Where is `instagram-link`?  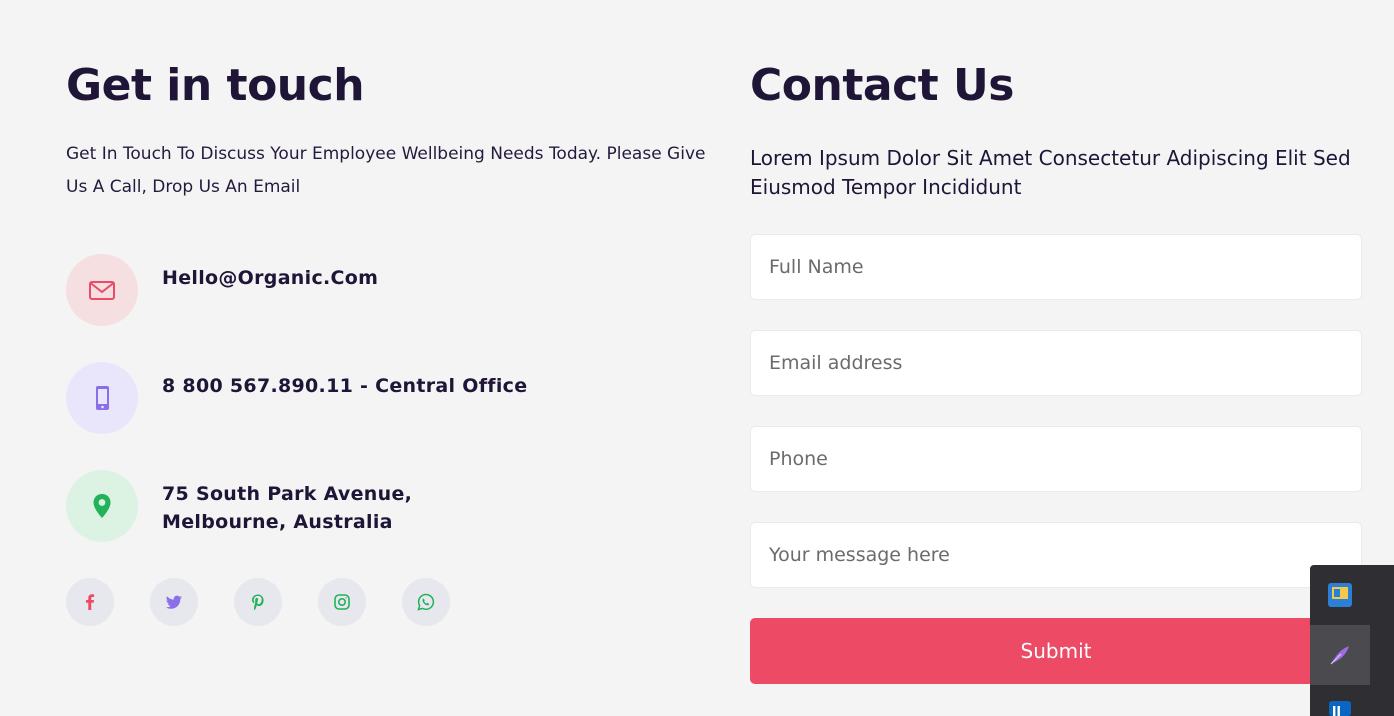
instagram-link is located at coordinates (342, 602).